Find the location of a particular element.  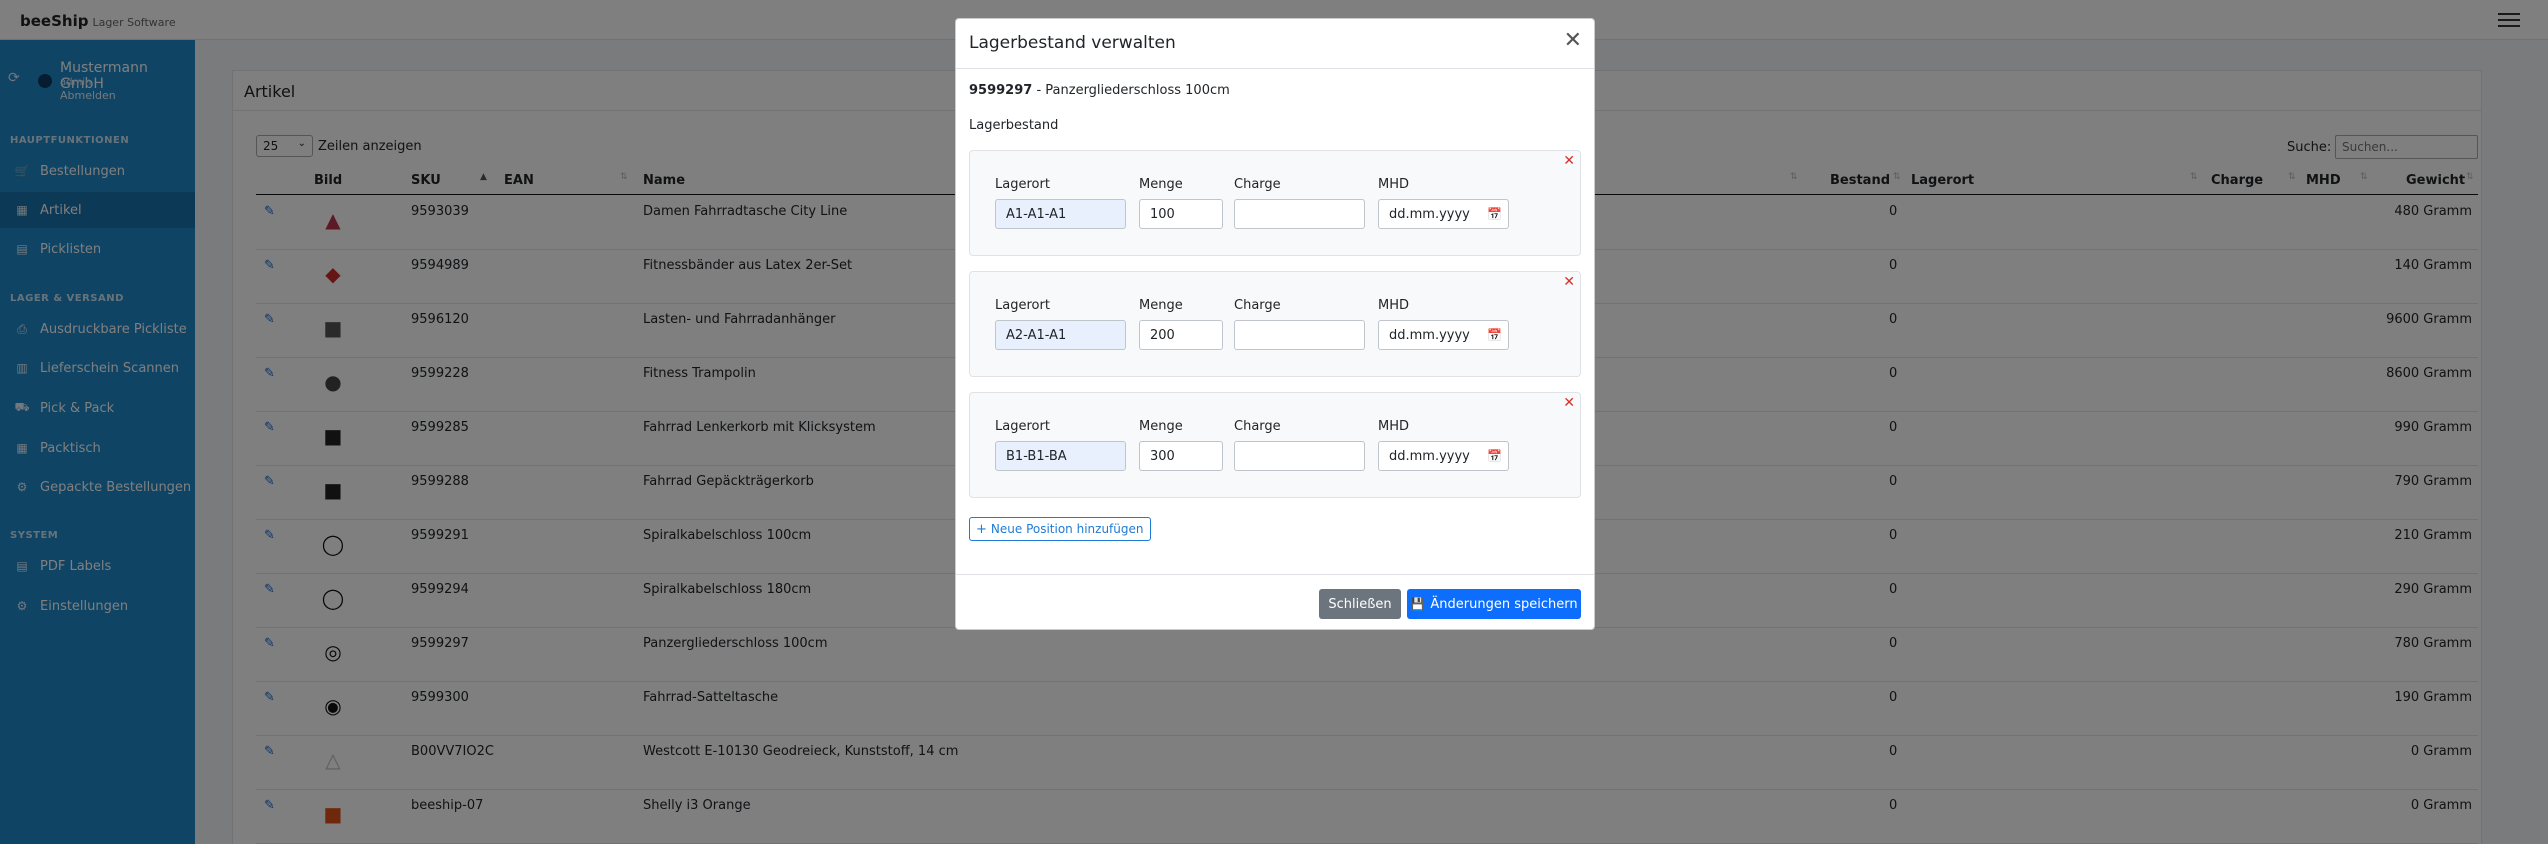

lagerbestand-section-title: Lagerbestand is located at coordinates (1014, 125).